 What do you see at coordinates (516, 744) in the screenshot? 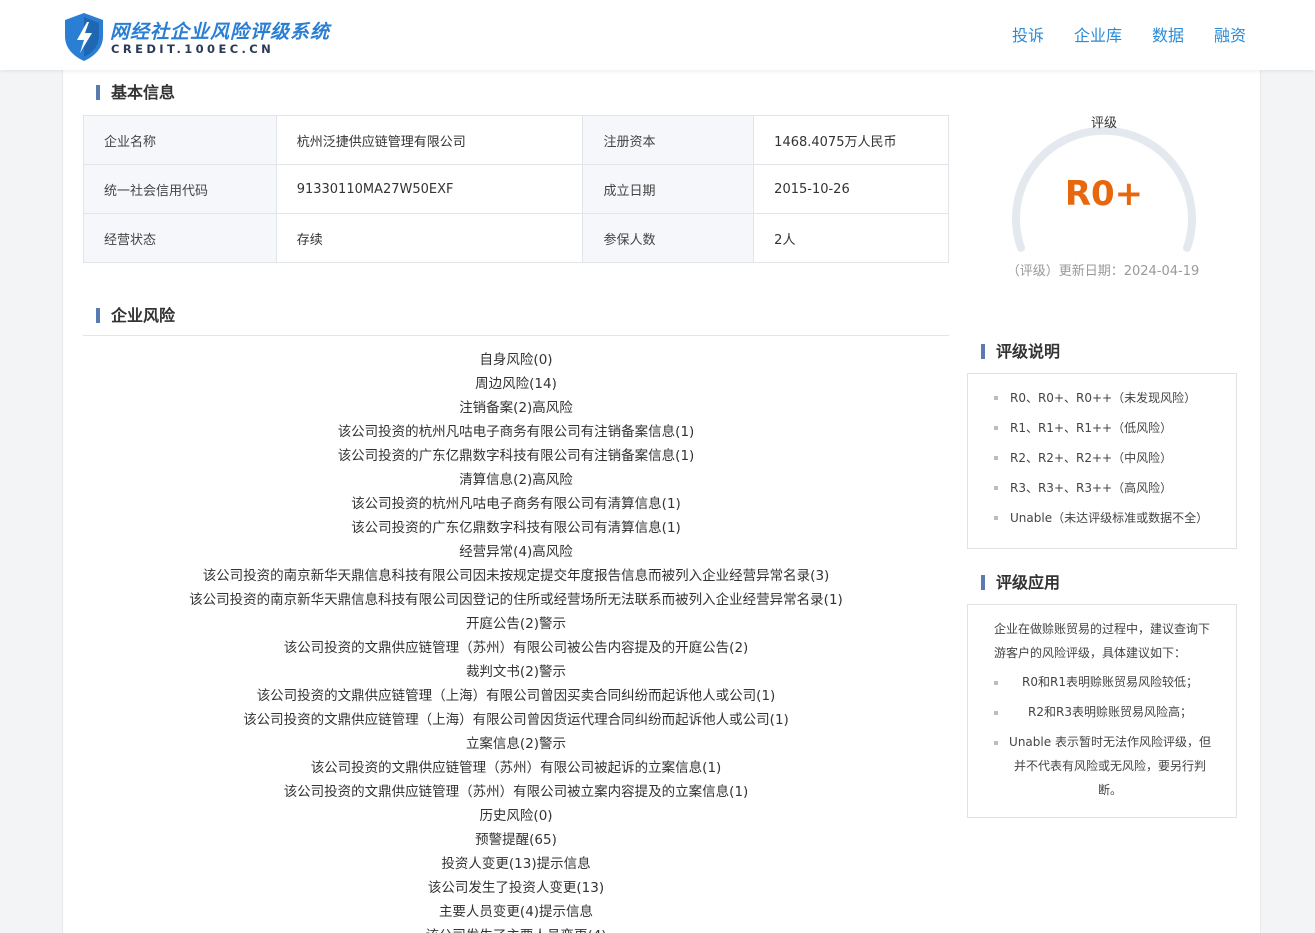
I see `risk-item: 立案信息(2)警示` at bounding box center [516, 744].